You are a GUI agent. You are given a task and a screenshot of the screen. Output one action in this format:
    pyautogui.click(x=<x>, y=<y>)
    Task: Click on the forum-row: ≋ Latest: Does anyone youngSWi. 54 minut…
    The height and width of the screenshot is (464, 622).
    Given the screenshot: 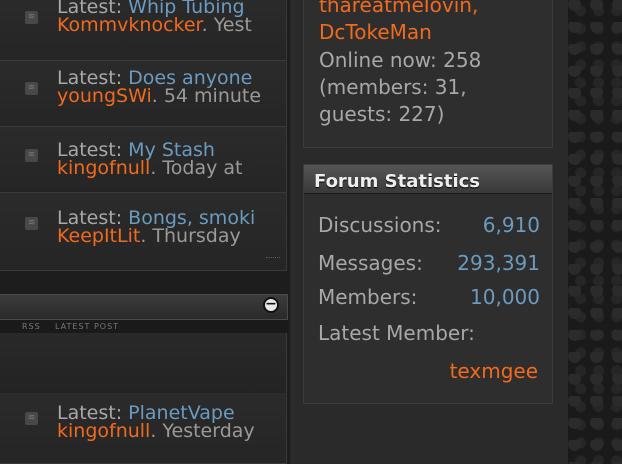 What is the action you would take?
    pyautogui.click(x=143, y=94)
    